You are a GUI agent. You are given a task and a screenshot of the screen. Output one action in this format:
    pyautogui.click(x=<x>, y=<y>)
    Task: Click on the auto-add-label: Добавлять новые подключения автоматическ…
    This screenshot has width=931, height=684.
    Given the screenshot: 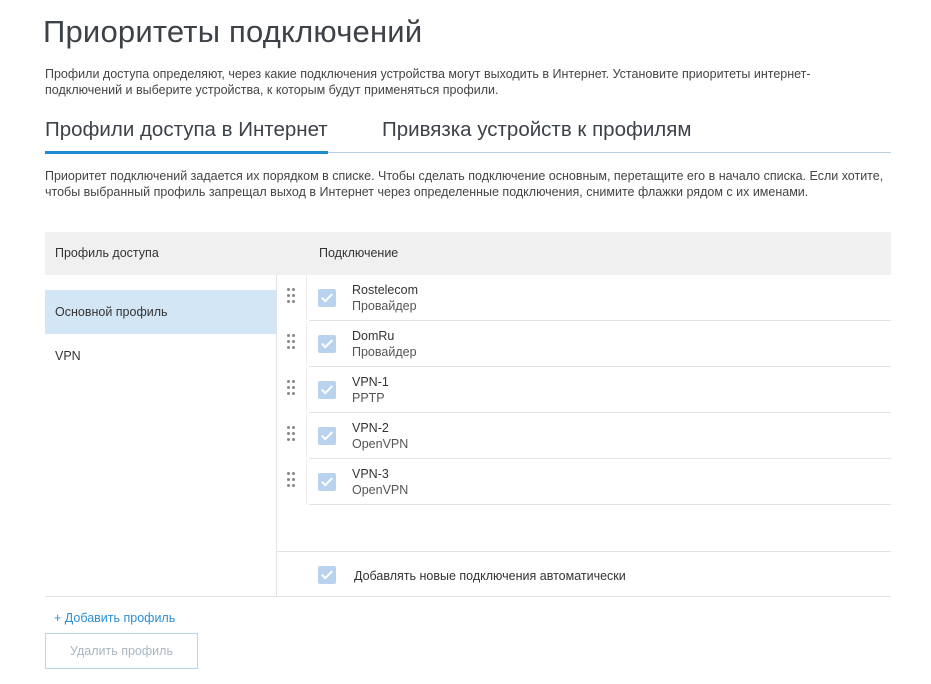 What is the action you would take?
    pyautogui.click(x=490, y=576)
    